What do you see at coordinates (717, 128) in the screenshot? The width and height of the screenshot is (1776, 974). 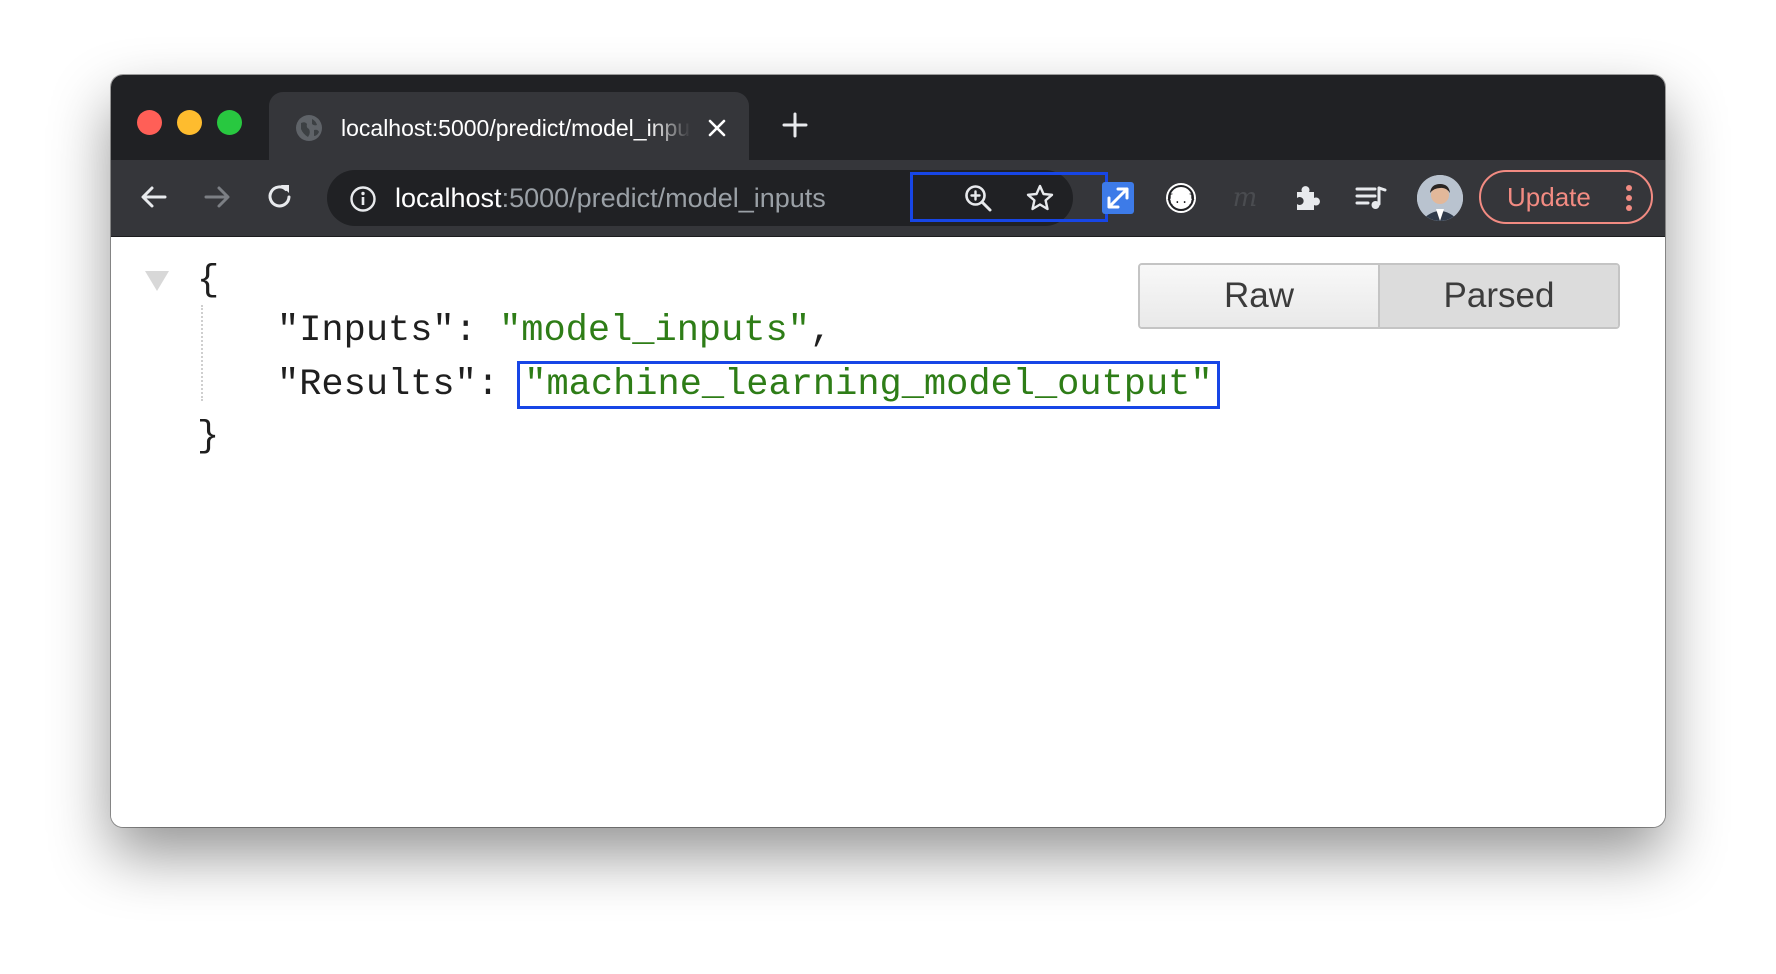 I see `close-tab-icon` at bounding box center [717, 128].